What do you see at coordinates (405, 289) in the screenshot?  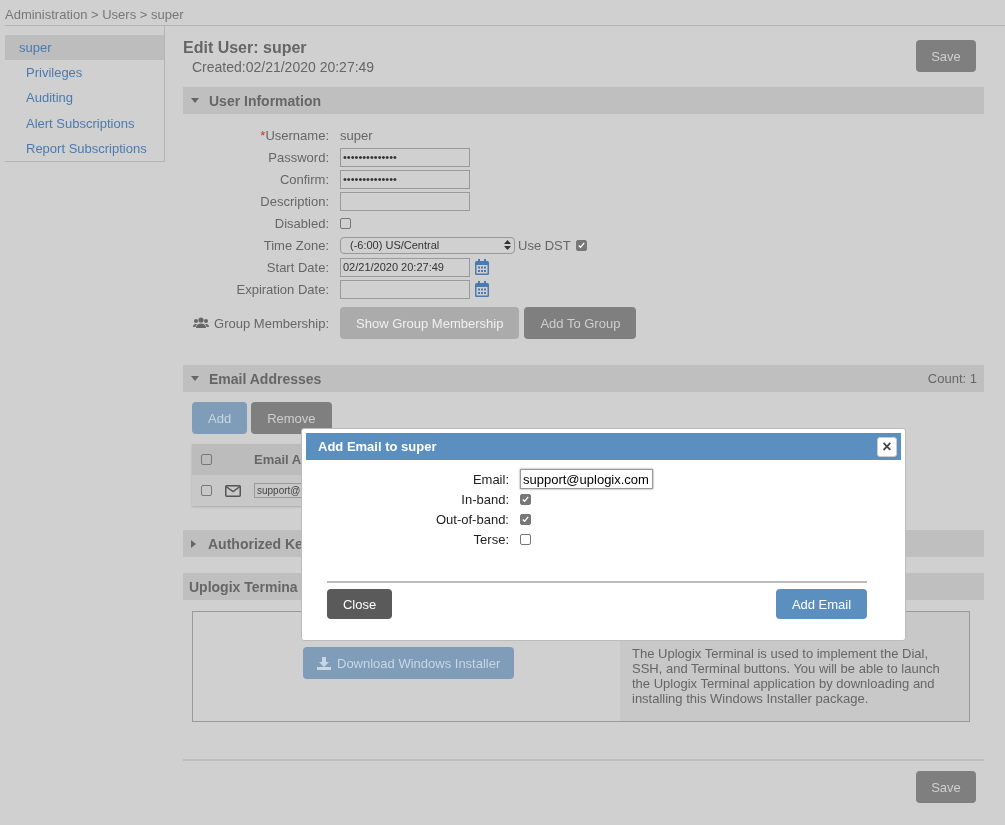 I see `date-field` at bounding box center [405, 289].